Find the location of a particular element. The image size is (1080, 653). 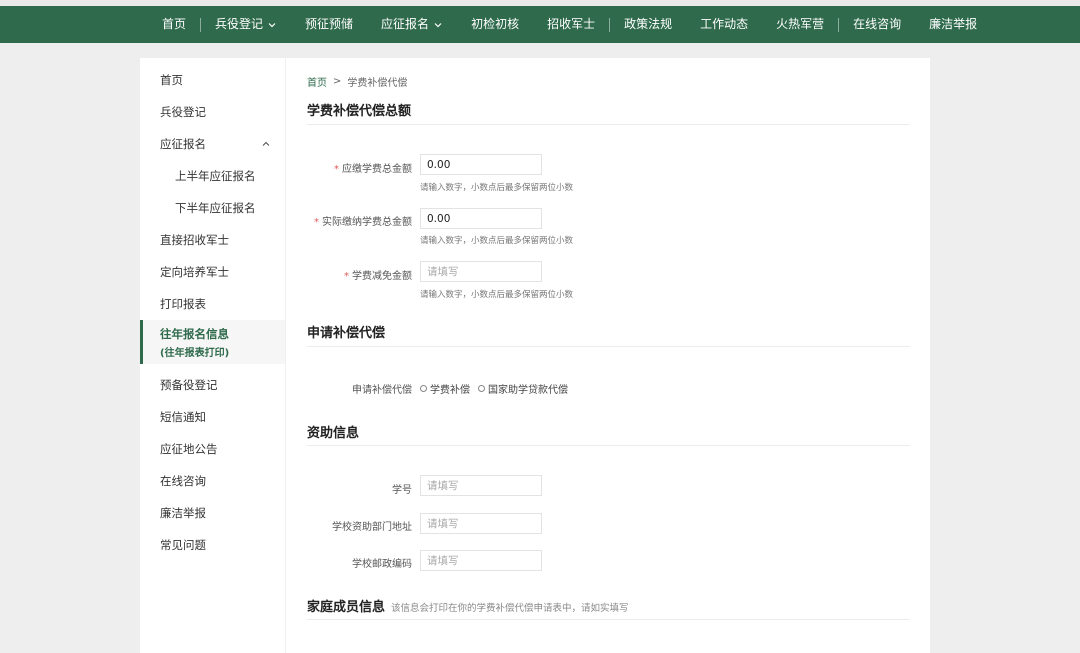

nav-item-label: 火热军营 is located at coordinates (800, 24).